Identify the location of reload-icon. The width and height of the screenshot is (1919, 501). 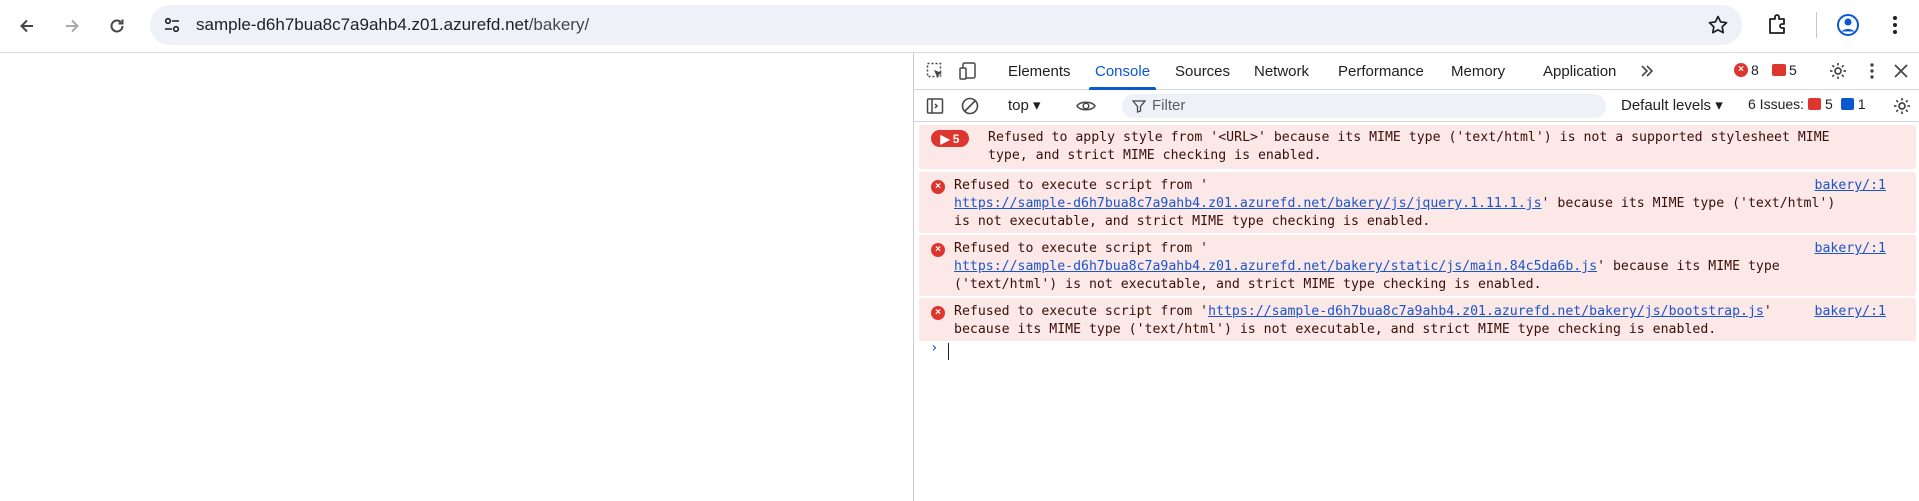
(117, 26).